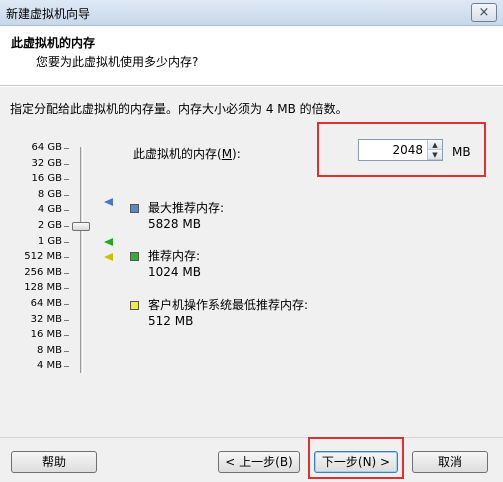  Describe the element at coordinates (259, 462) in the screenshot. I see `back-button: < 上一步(B)` at that location.